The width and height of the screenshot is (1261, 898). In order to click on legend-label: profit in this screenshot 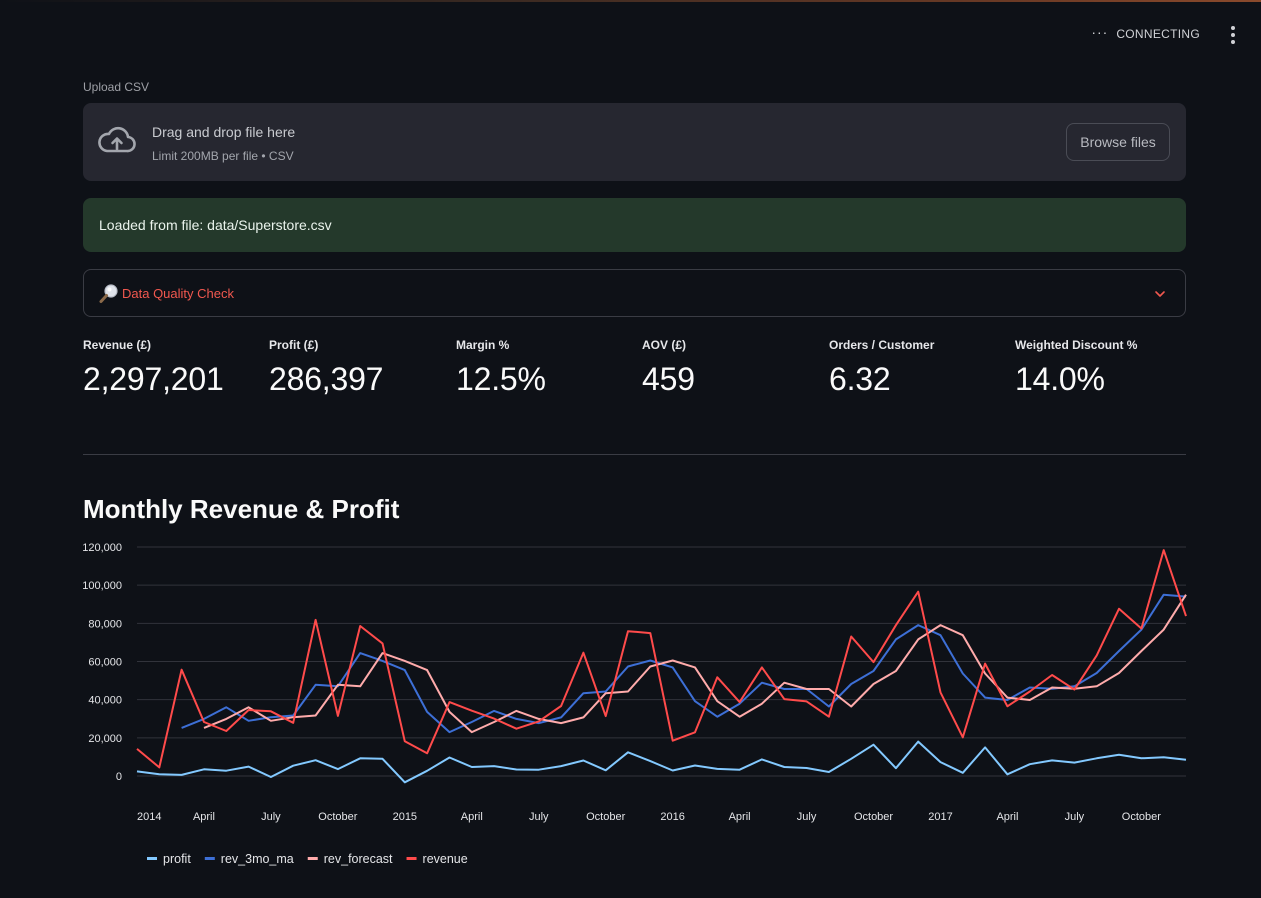, I will do `click(177, 859)`.